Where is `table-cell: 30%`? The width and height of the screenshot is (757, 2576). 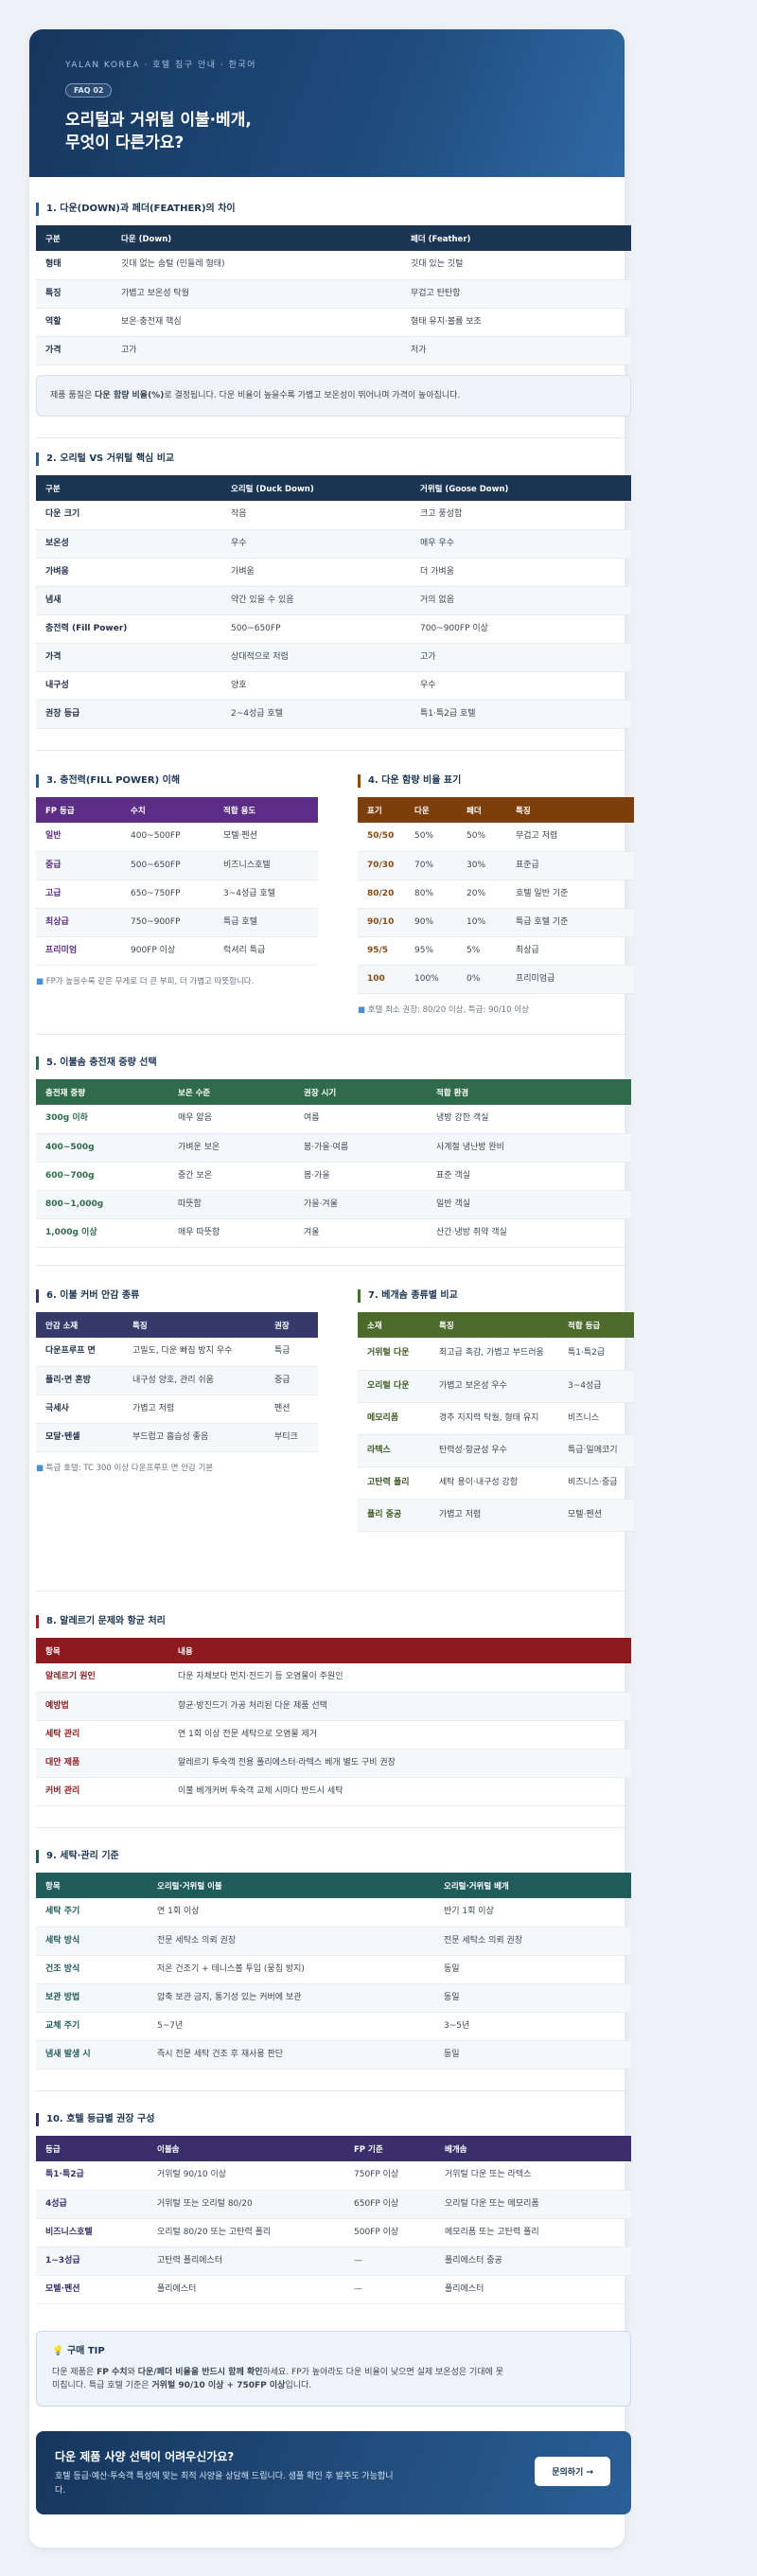 table-cell: 30% is located at coordinates (482, 866).